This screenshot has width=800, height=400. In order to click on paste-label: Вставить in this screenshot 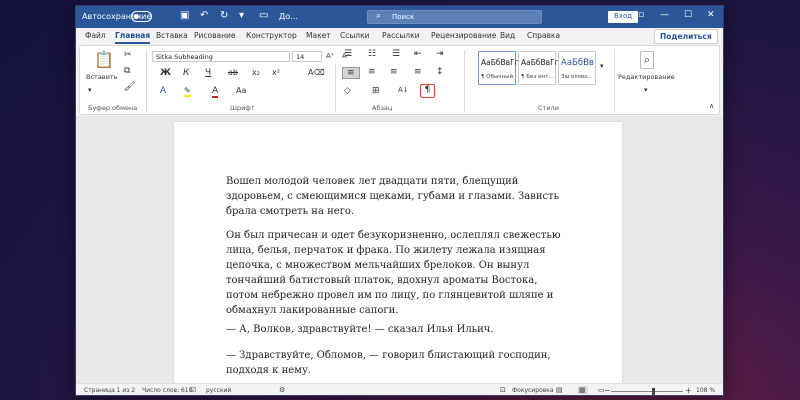, I will do `click(101, 77)`.